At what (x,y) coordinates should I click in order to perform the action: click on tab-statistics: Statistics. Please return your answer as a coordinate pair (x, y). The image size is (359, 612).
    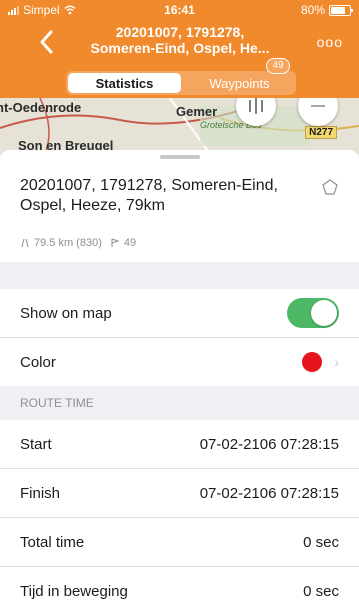
    Looking at the image, I should click on (124, 83).